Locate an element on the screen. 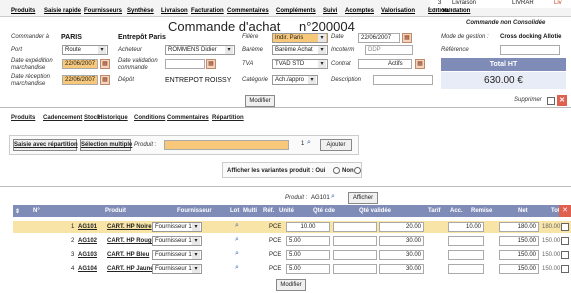 The width and height of the screenshot is (571, 293). col-ref: Réf. is located at coordinates (268, 211).